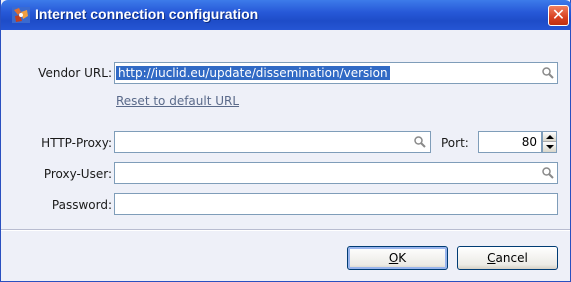 Image resolution: width=571 pixels, height=282 pixels. I want to click on http-proxy-field, so click(272, 142).